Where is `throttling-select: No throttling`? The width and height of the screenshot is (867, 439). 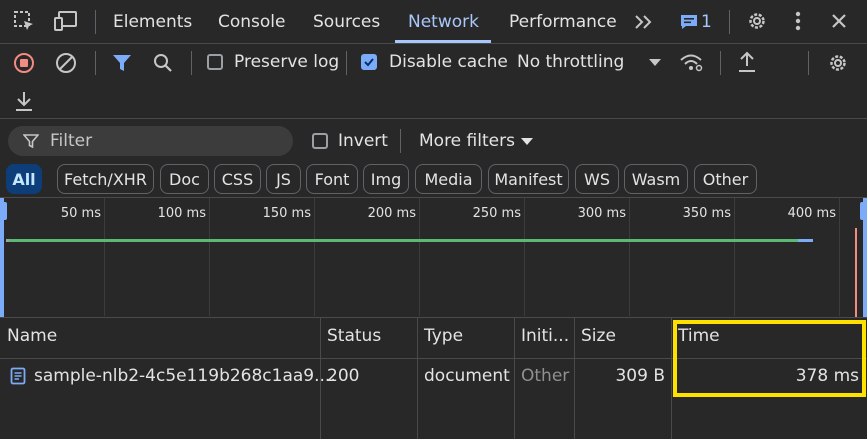 throttling-select: No throttling is located at coordinates (570, 62).